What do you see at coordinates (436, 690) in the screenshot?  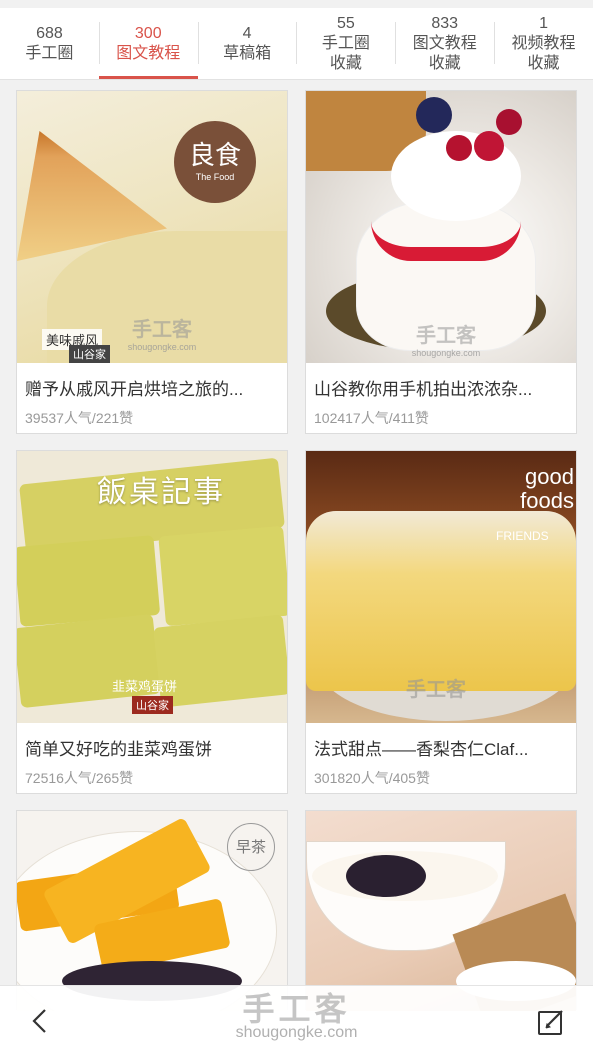 I see `image-watermark: 手工客` at bounding box center [436, 690].